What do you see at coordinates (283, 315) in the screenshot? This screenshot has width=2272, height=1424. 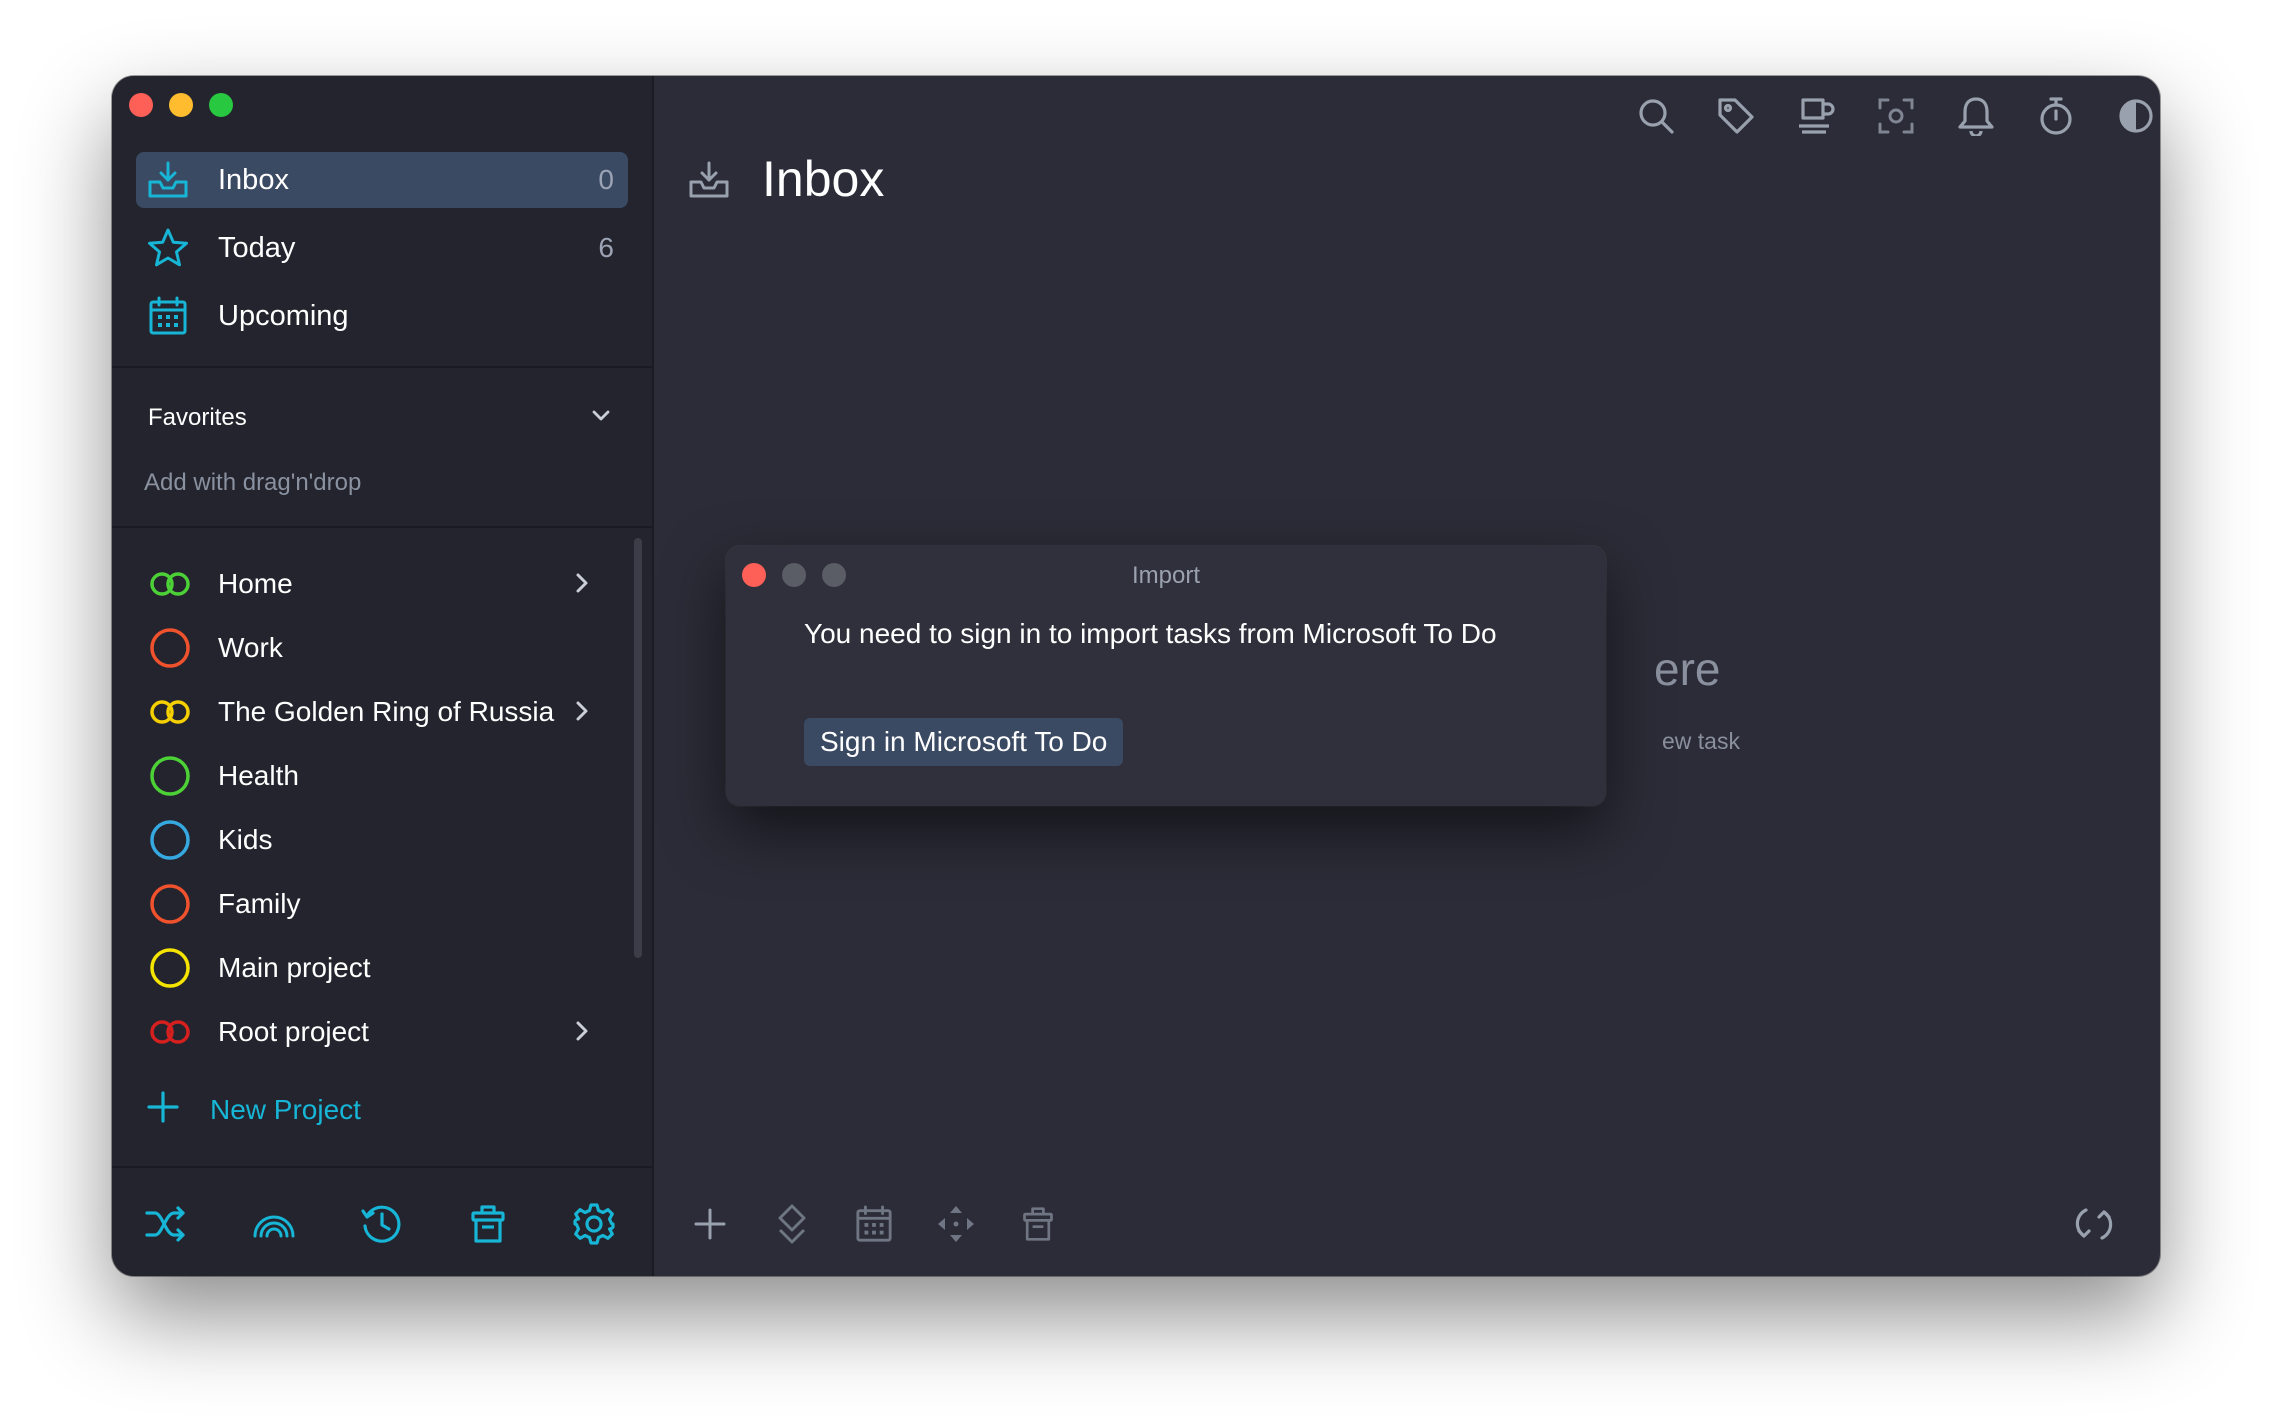 I see `sidebar-item-label: Upcoming` at bounding box center [283, 315].